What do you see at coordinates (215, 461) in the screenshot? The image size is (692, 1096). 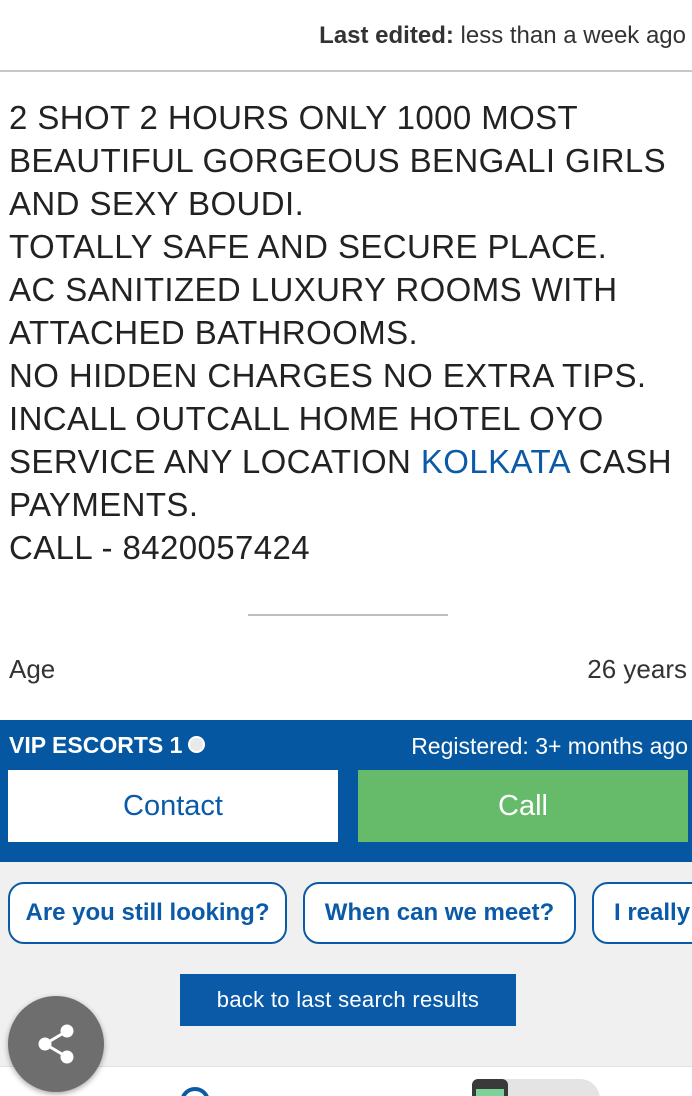 I see `description-text: SERVICE ANY LOCATION` at bounding box center [215, 461].